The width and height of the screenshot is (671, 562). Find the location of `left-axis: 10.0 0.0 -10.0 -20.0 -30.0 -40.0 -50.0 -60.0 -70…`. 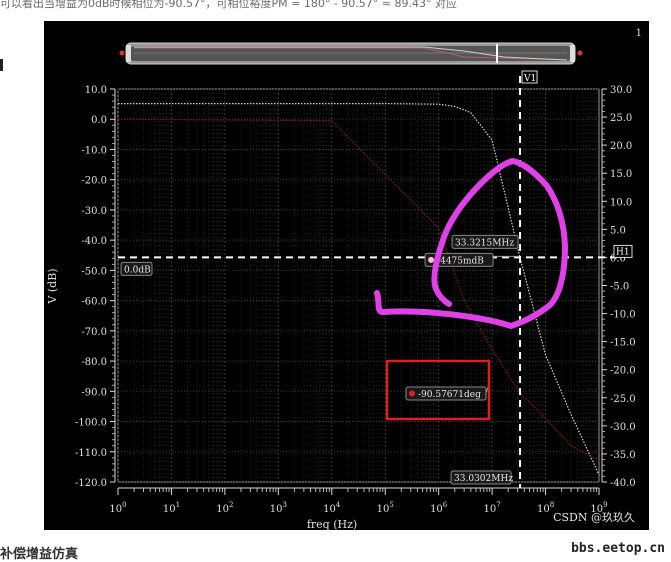

left-axis: 10.0 0.0 -10.0 -20.0 -30.0 -40.0 -50.0 -60.0 -70… is located at coordinates (95, 287).